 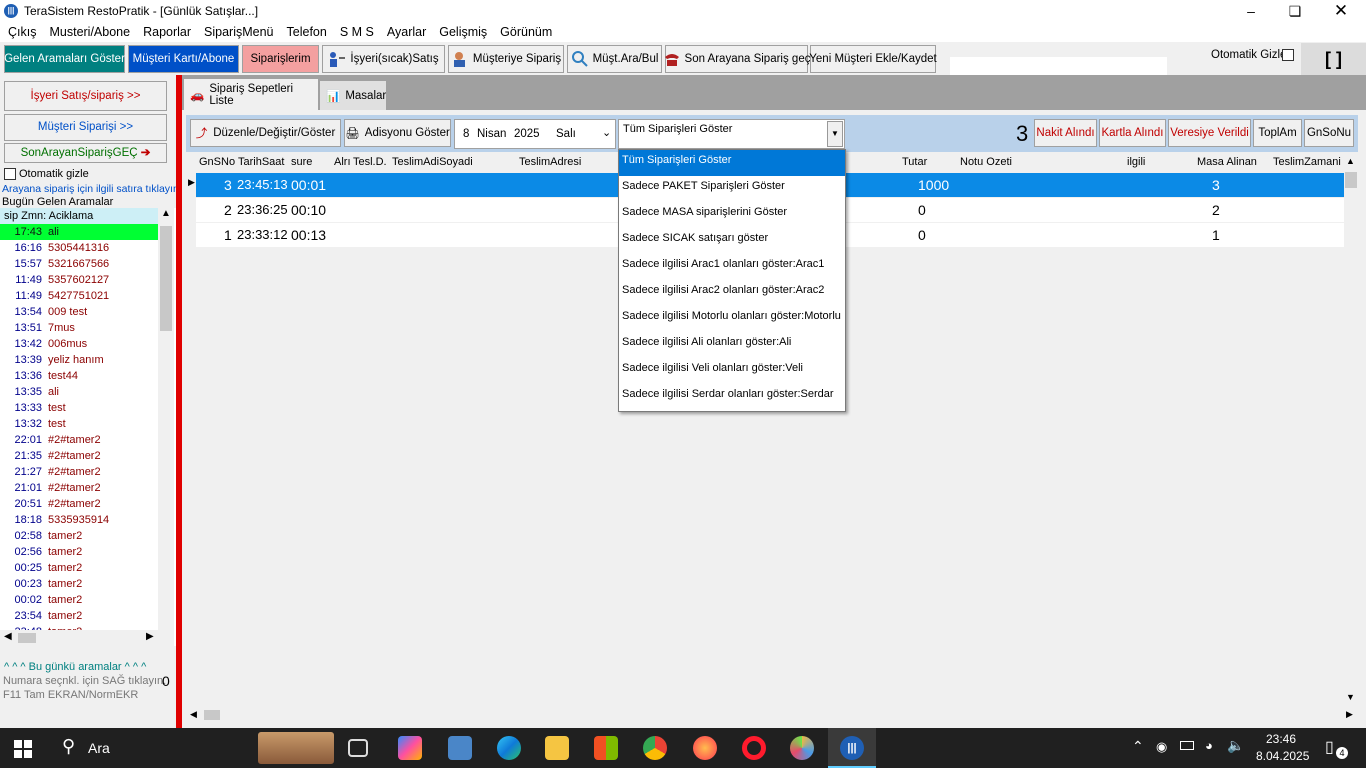 I want to click on call-row: 00:25 tamer2, so click(x=80, y=568).